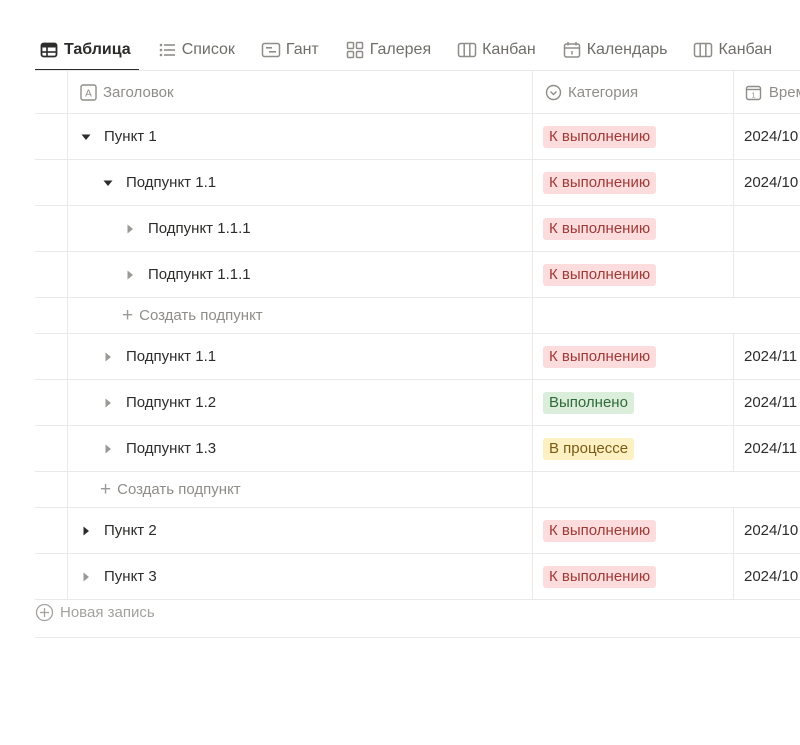  What do you see at coordinates (355, 50) in the screenshot?
I see `gallery-icon` at bounding box center [355, 50].